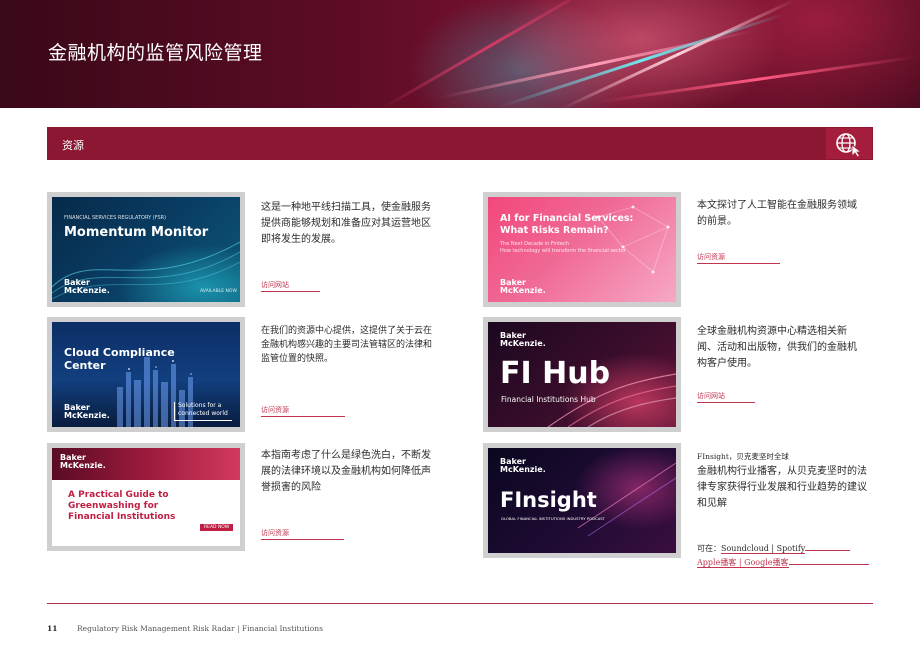 This screenshot has width=920, height=651. What do you see at coordinates (745, 549) in the screenshot?
I see `soundcloud-link: Soundcloud` at bounding box center [745, 549].